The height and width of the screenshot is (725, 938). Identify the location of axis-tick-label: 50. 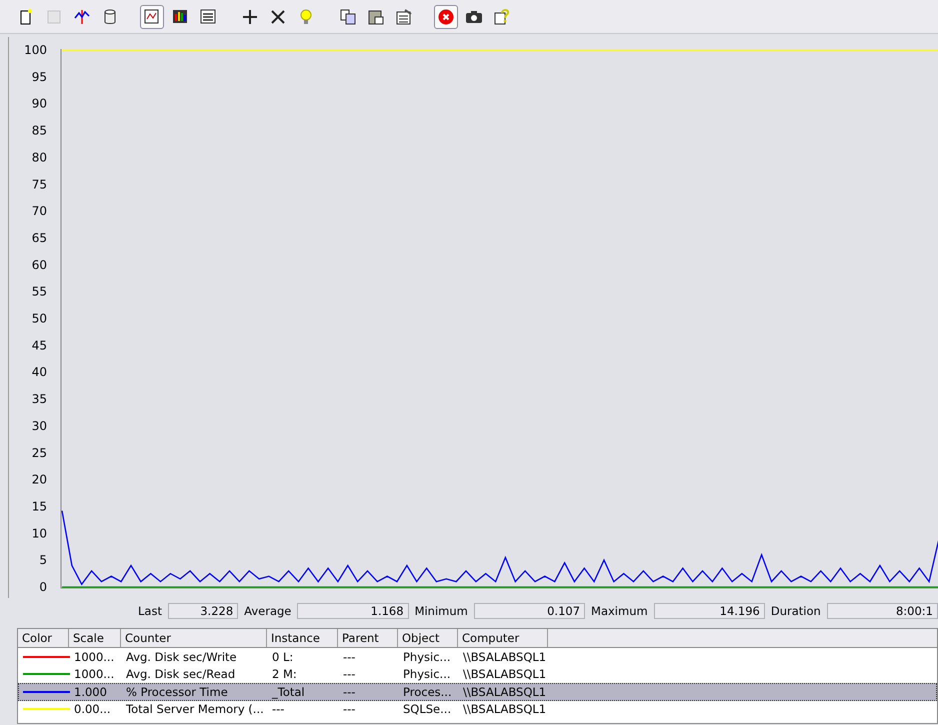
(39, 319).